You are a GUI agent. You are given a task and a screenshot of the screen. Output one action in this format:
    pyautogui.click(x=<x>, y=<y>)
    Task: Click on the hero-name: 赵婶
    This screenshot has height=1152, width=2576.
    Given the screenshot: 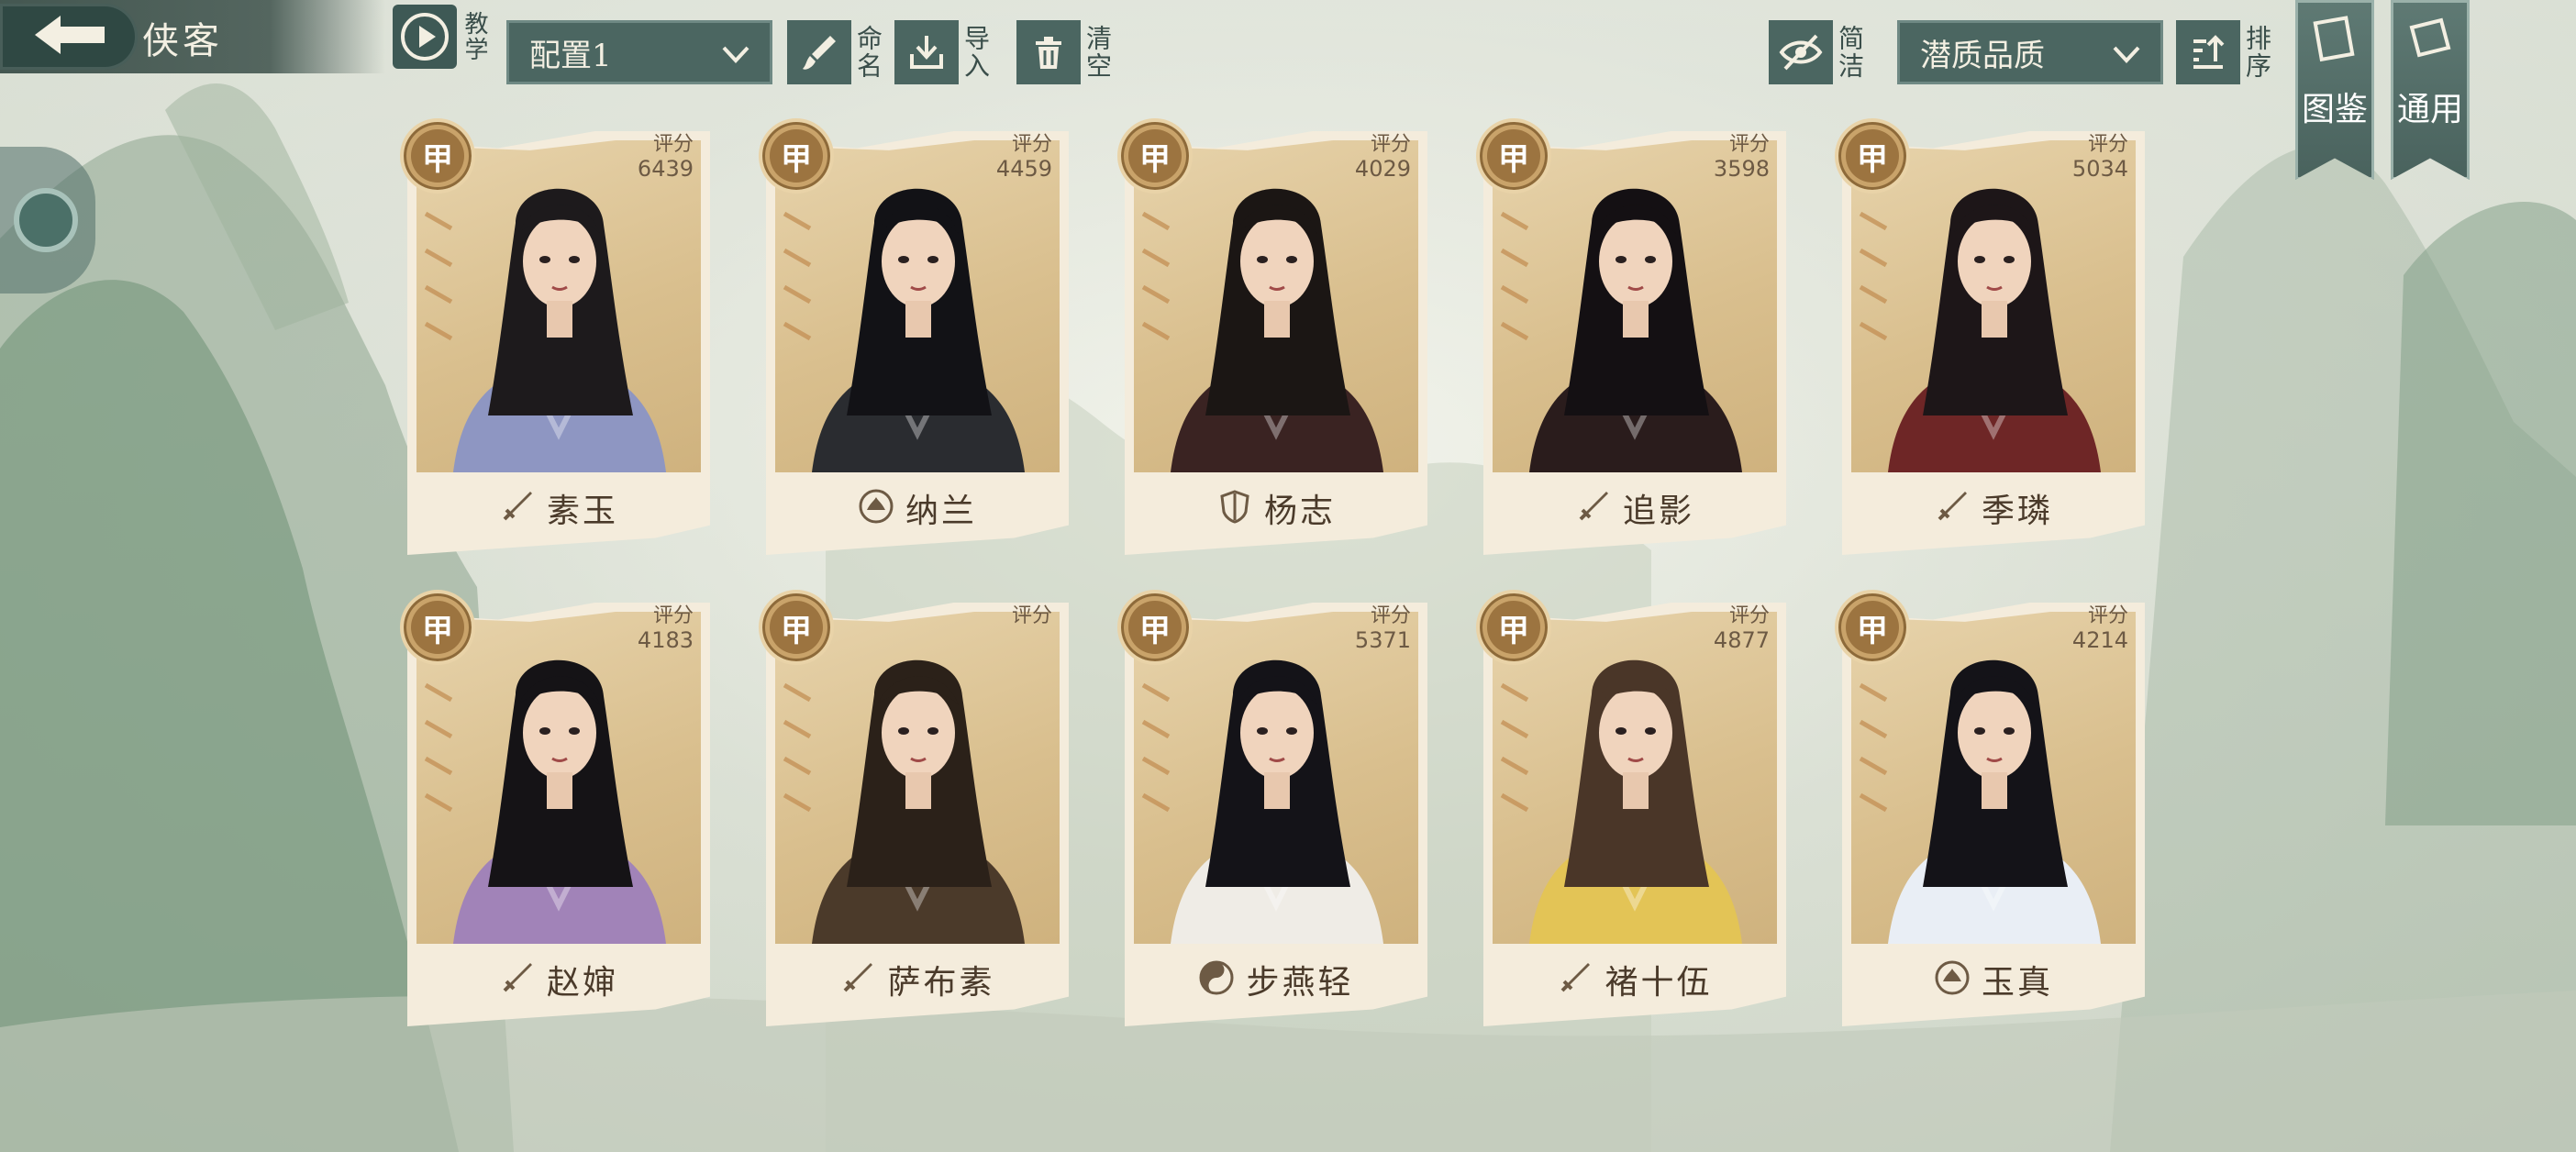 What is the action you would take?
    pyautogui.click(x=582, y=983)
    